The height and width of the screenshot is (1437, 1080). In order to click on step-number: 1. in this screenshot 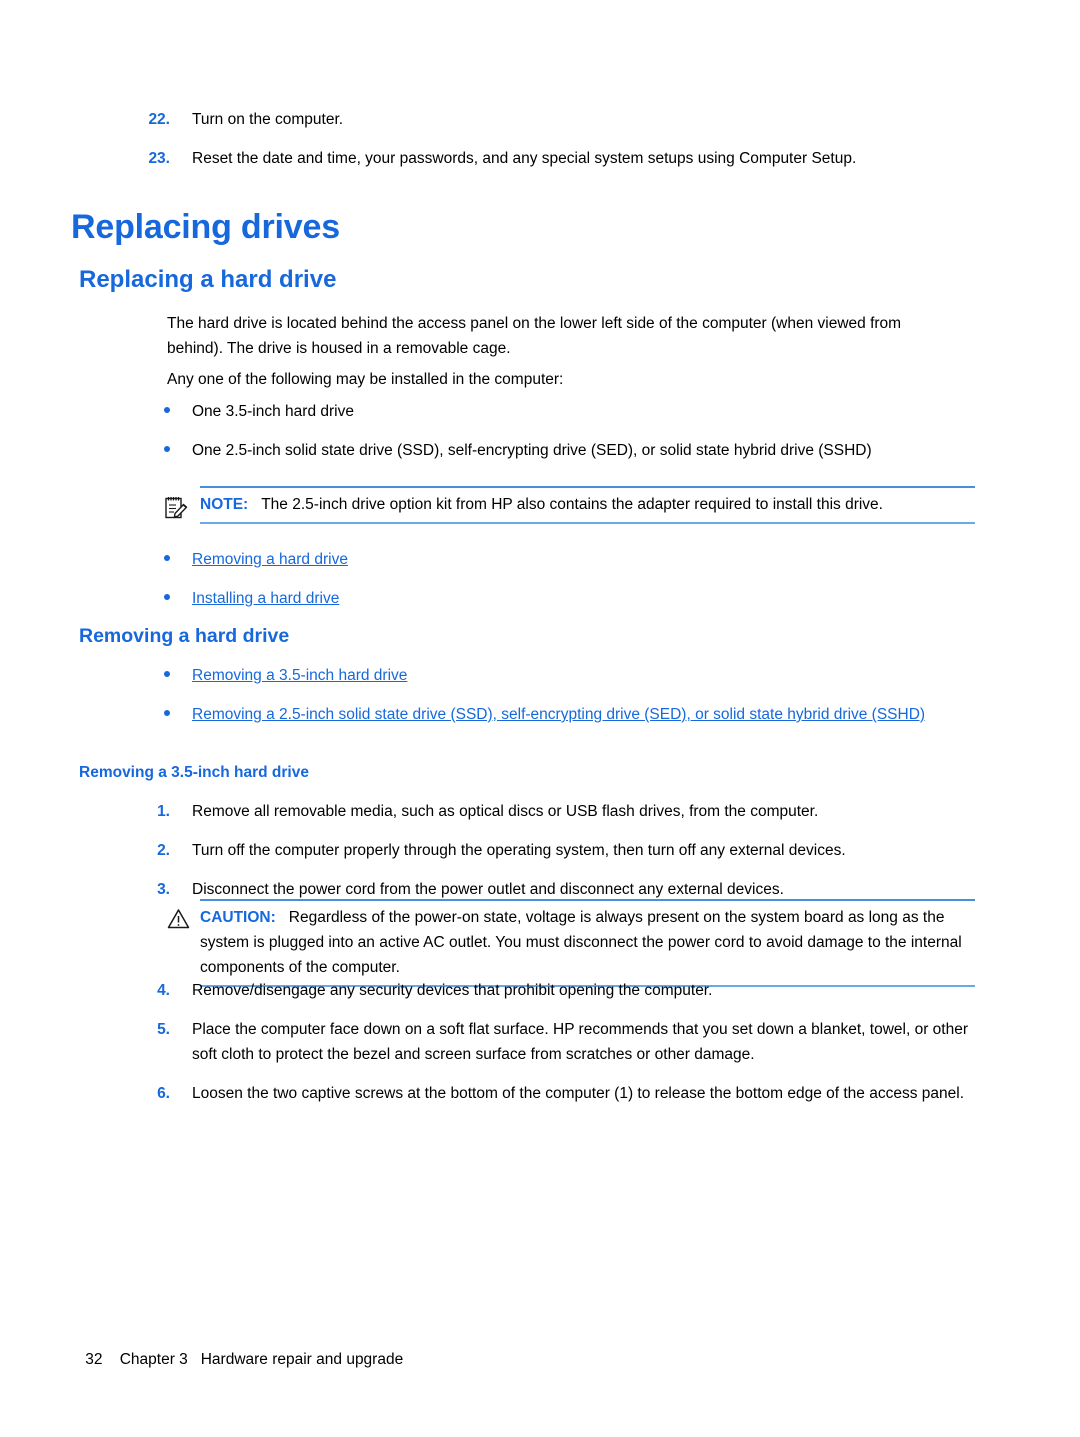, I will do `click(163, 811)`.